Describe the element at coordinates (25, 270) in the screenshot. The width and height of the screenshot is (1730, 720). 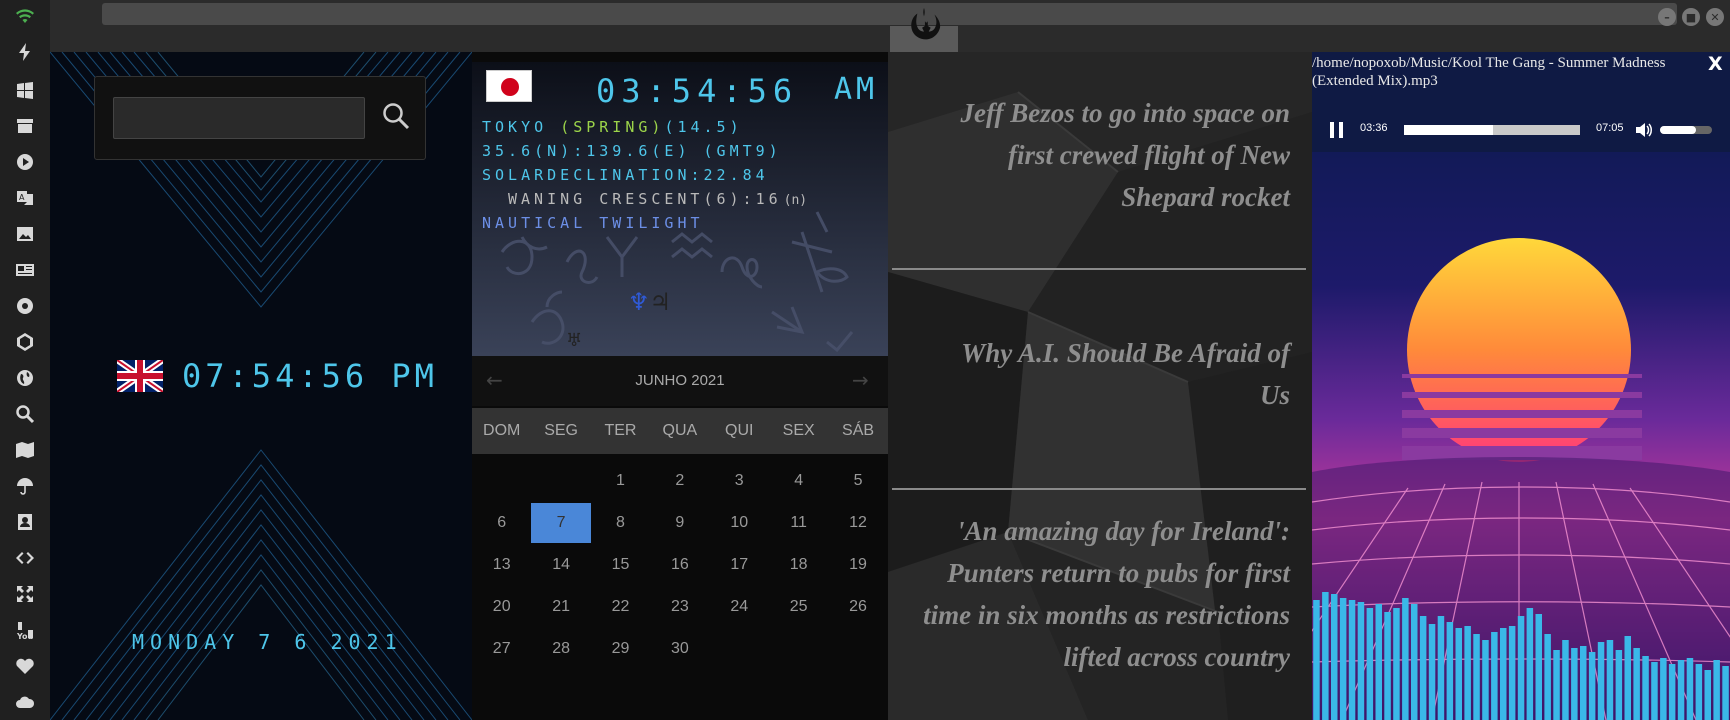
I see `newspaper-icon` at that location.